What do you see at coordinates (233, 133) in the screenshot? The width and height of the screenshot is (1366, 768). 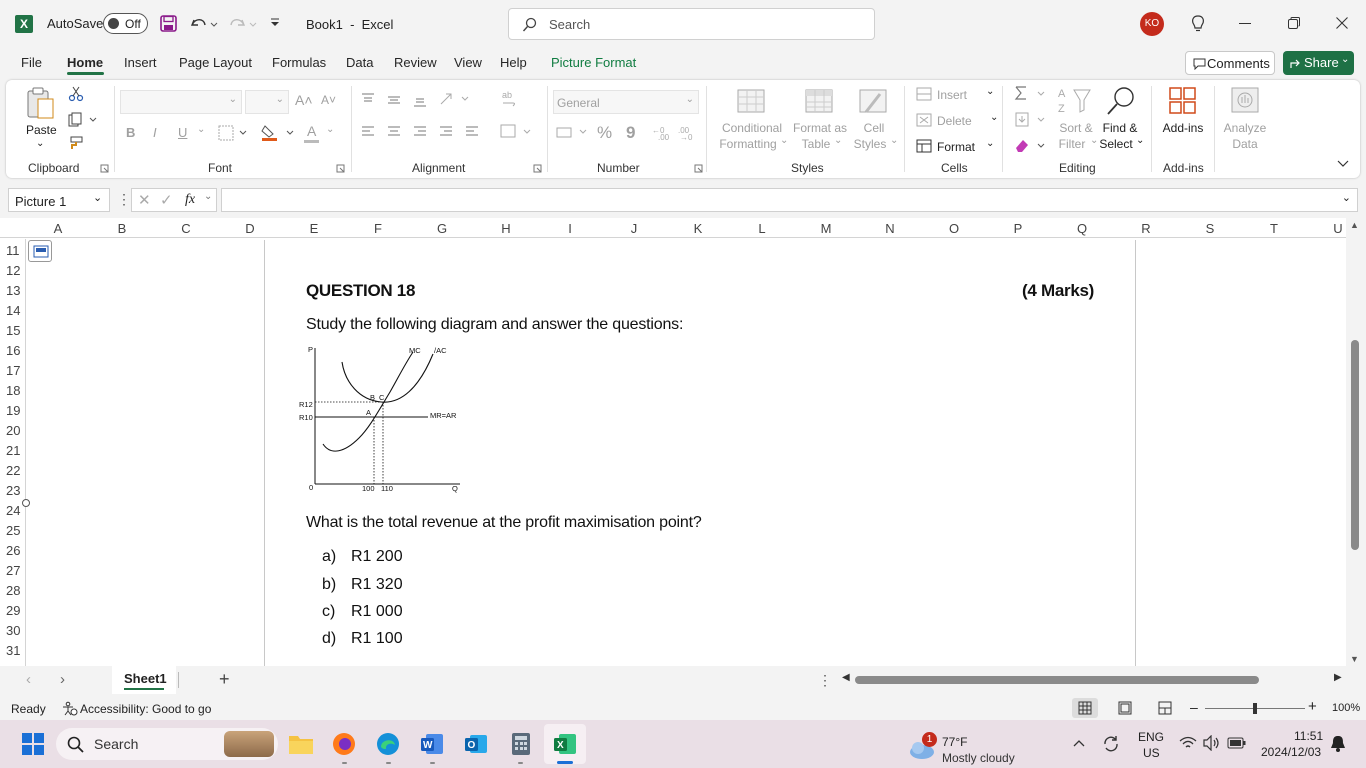 I see `borders-icon` at bounding box center [233, 133].